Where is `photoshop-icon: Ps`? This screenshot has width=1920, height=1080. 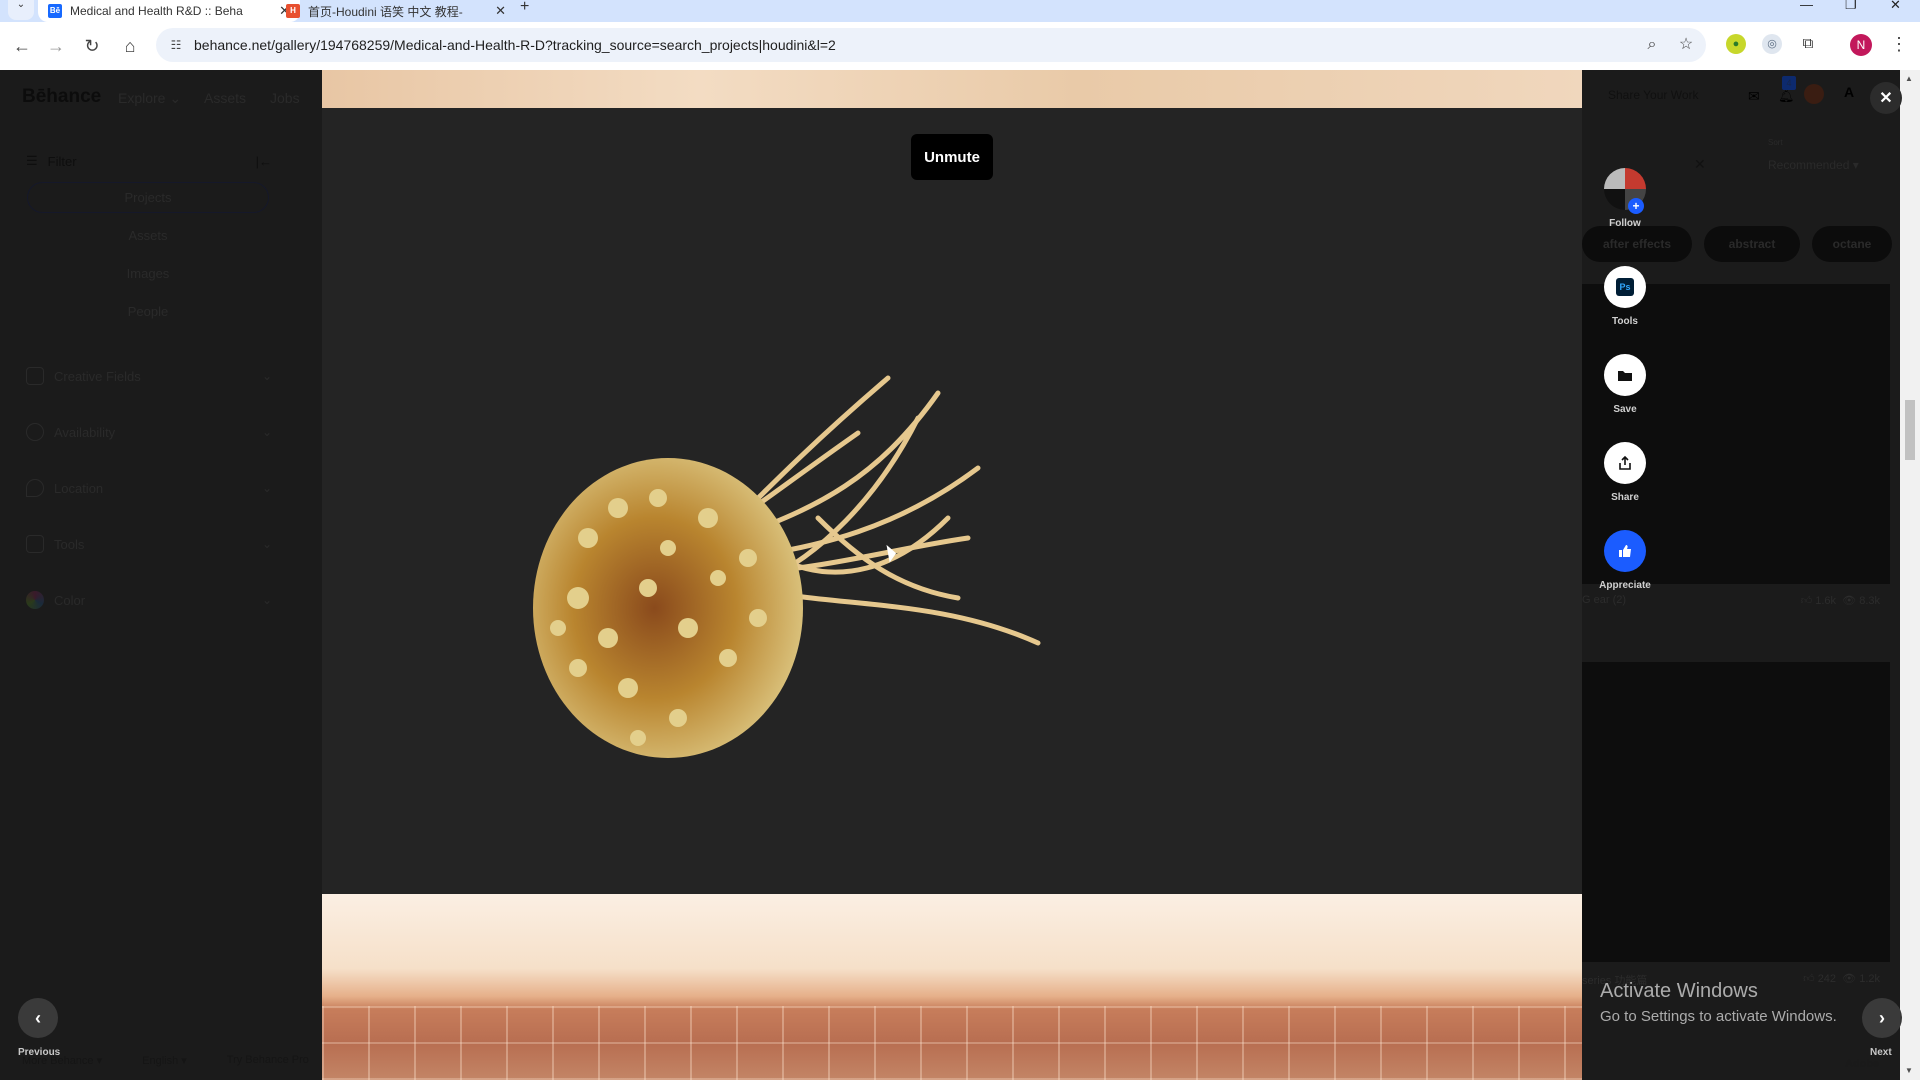 photoshop-icon: Ps is located at coordinates (1625, 287).